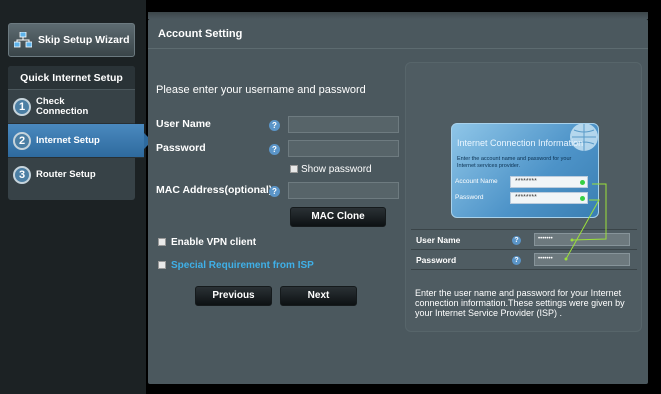 The image size is (661, 394). Describe the element at coordinates (274, 125) in the screenshot. I see `username-help-icon: ?` at that location.